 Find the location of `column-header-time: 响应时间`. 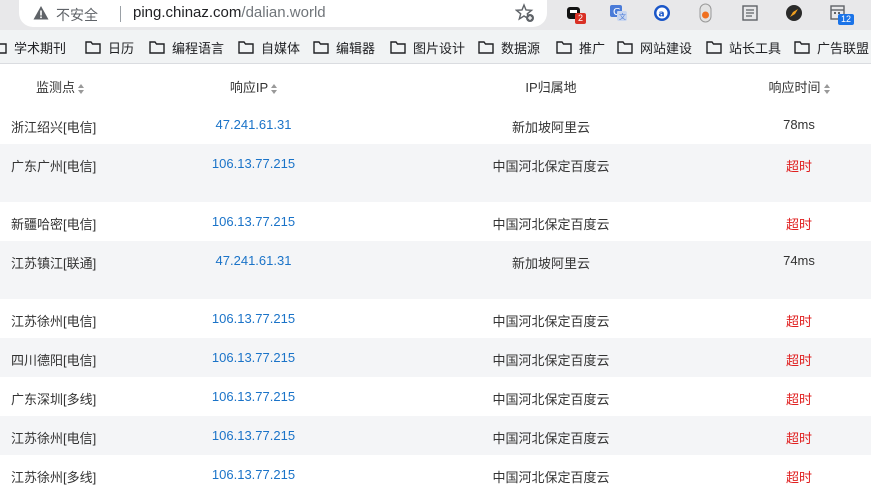

column-header-time: 响应时间 is located at coordinates (799, 86).